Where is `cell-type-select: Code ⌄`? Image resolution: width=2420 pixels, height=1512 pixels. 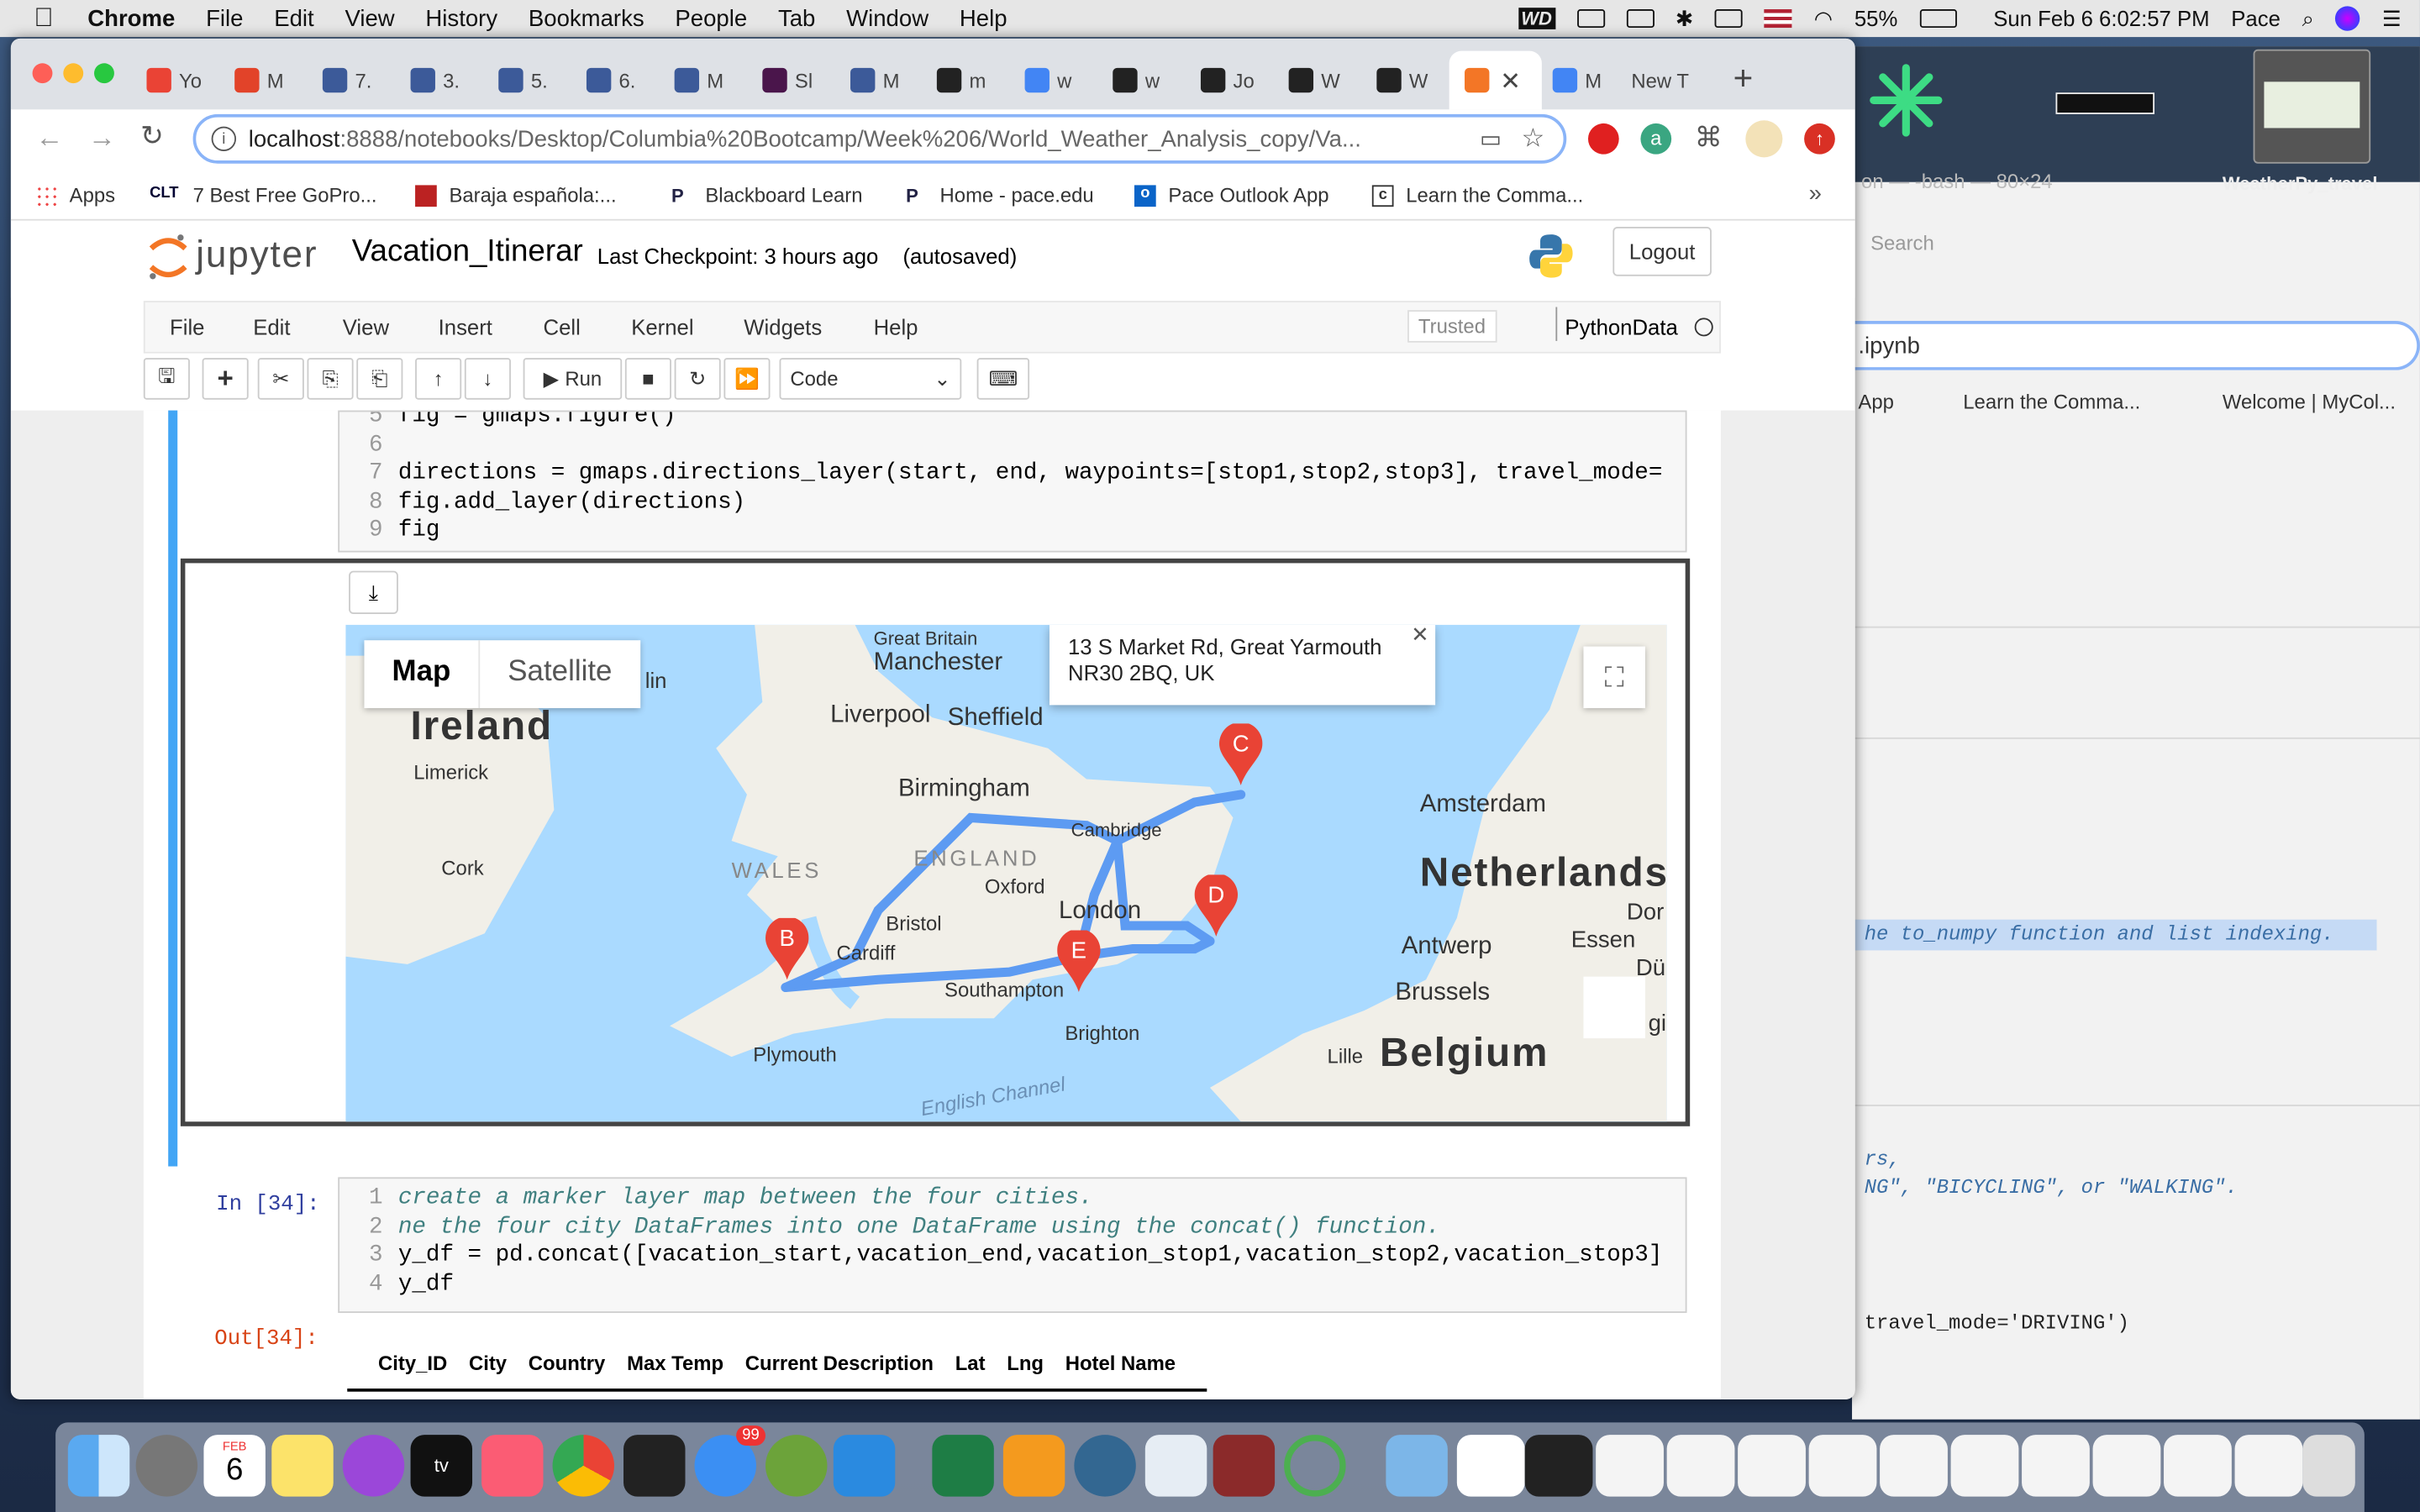
cell-type-select: Code ⌄ is located at coordinates (870, 379).